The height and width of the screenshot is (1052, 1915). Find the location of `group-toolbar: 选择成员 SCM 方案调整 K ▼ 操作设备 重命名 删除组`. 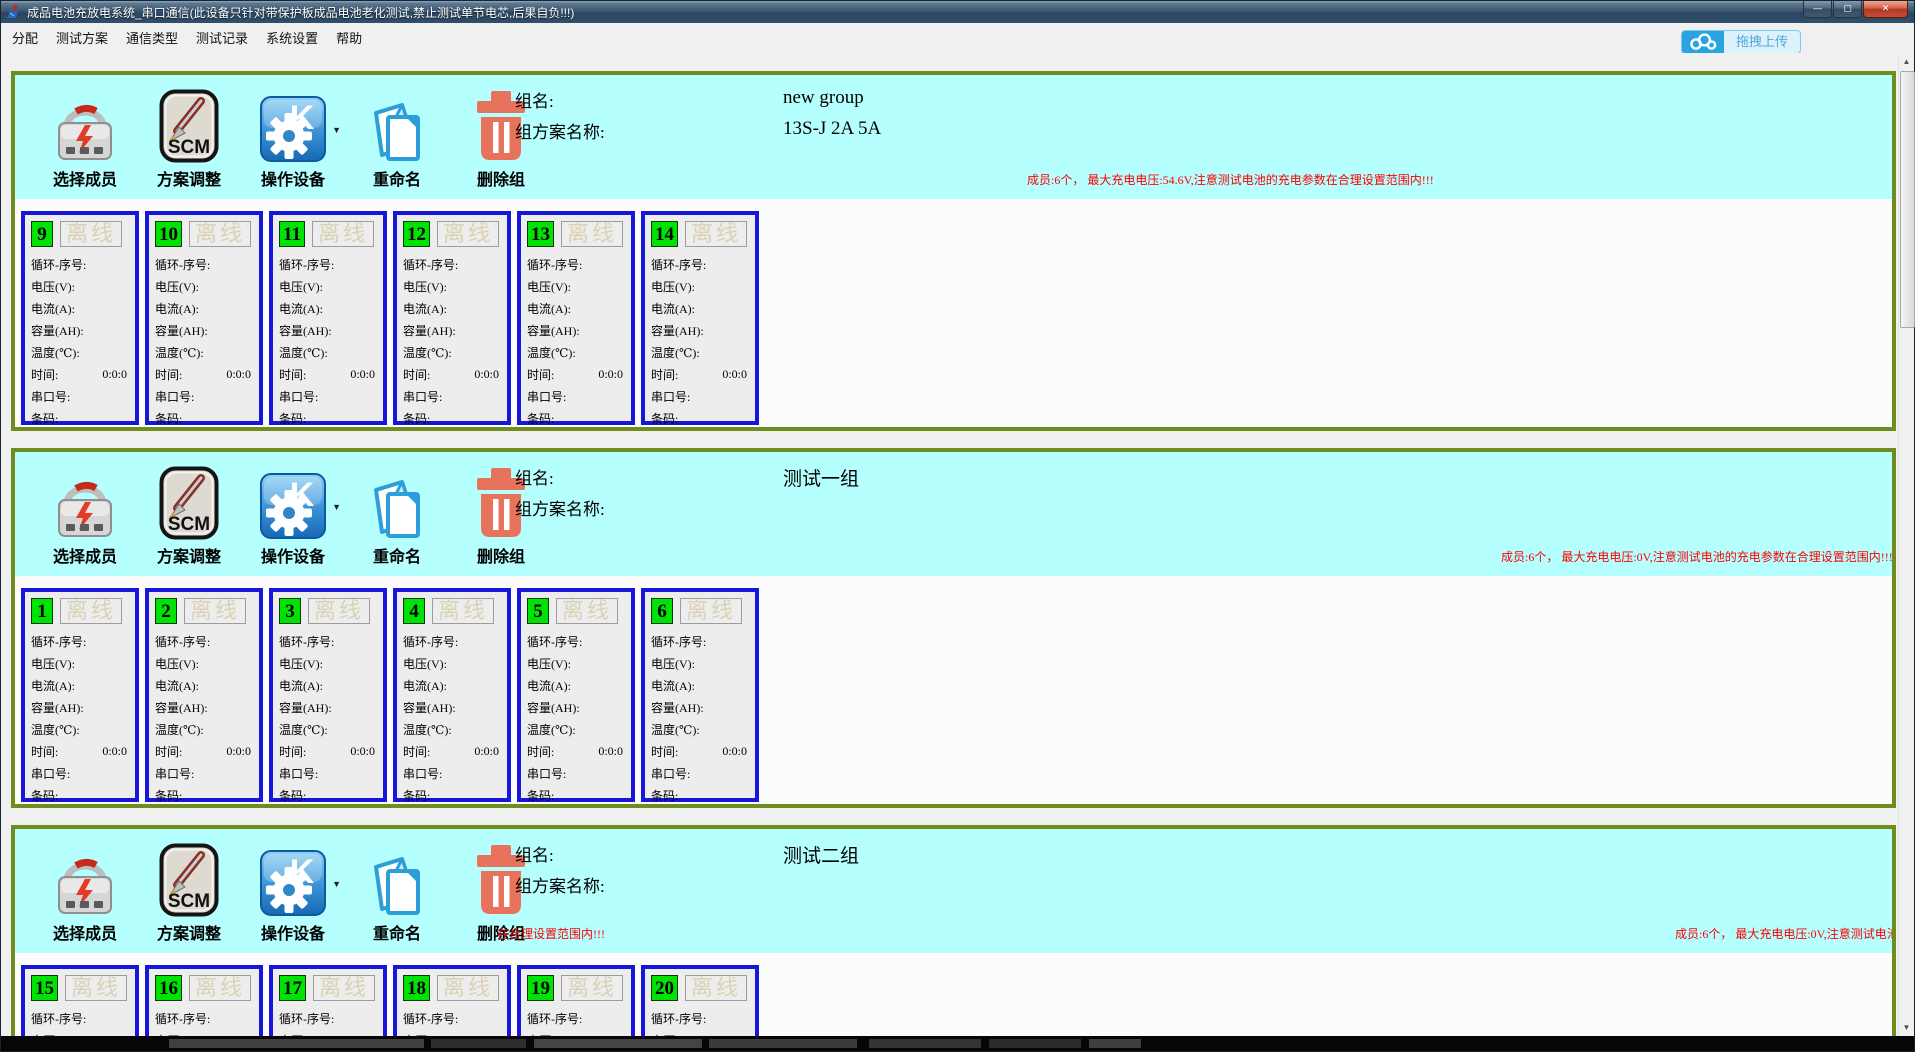

group-toolbar: 选择成员 SCM 方案调整 K ▼ 操作设备 重命名 删除组 is located at coordinates (293, 891).